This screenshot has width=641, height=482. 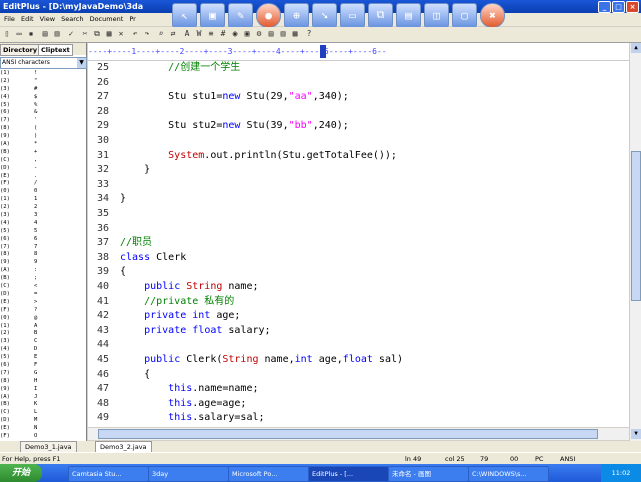 I want to click on char-list-item: (6) &, so click(x=42, y=113).